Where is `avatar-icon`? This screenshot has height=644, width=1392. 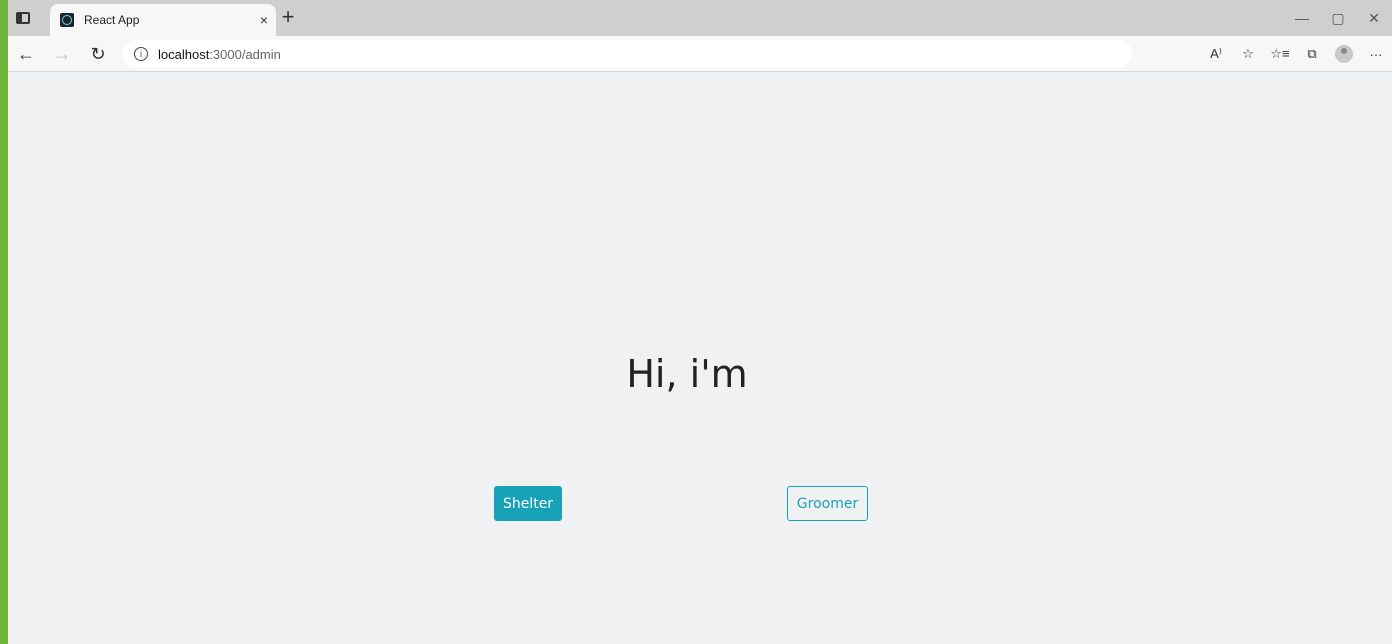
avatar-icon is located at coordinates (1344, 54).